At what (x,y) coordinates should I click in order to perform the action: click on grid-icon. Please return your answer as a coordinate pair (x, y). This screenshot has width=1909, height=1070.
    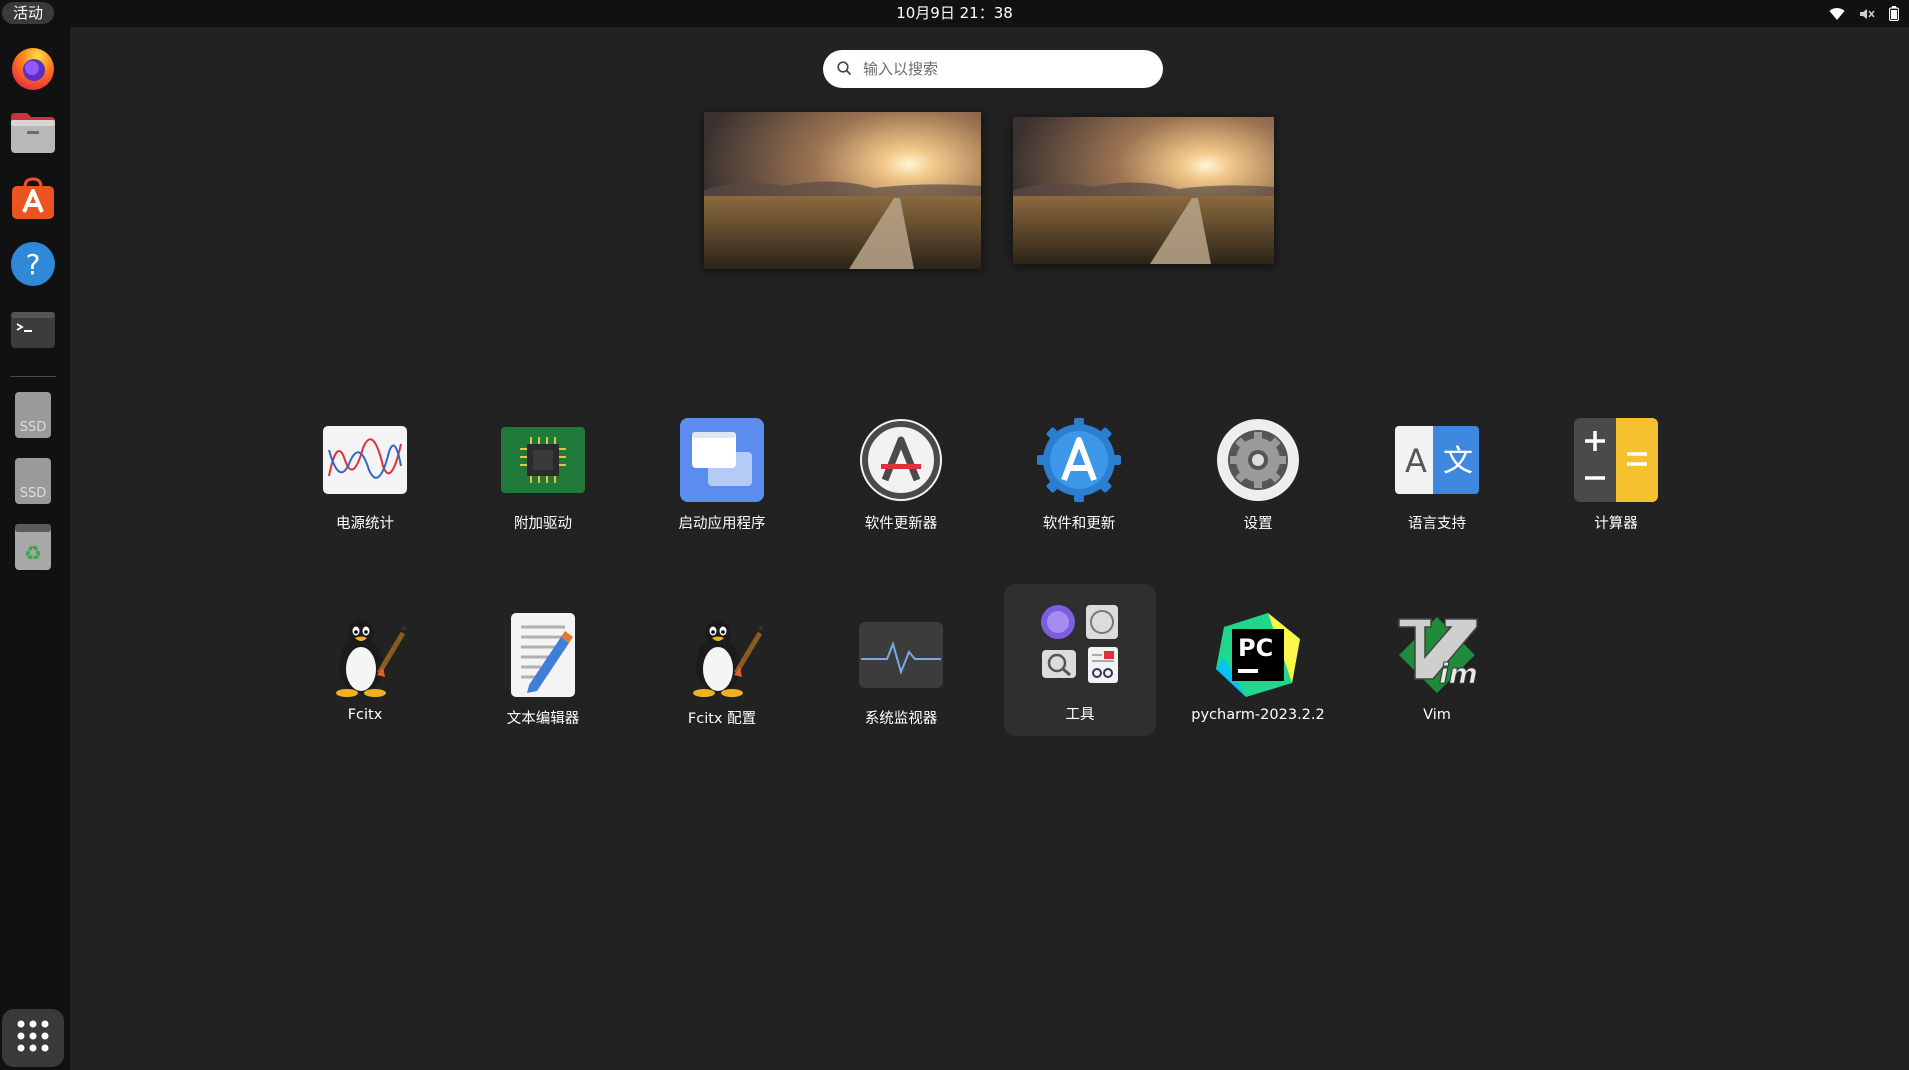
    Looking at the image, I should click on (33, 1038).